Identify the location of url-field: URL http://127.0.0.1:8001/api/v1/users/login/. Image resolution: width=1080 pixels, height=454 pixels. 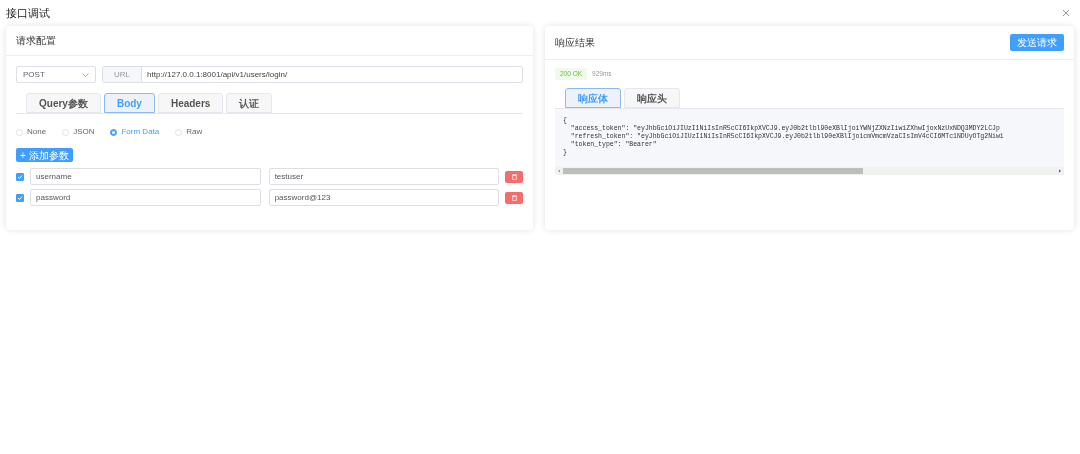
(312, 74).